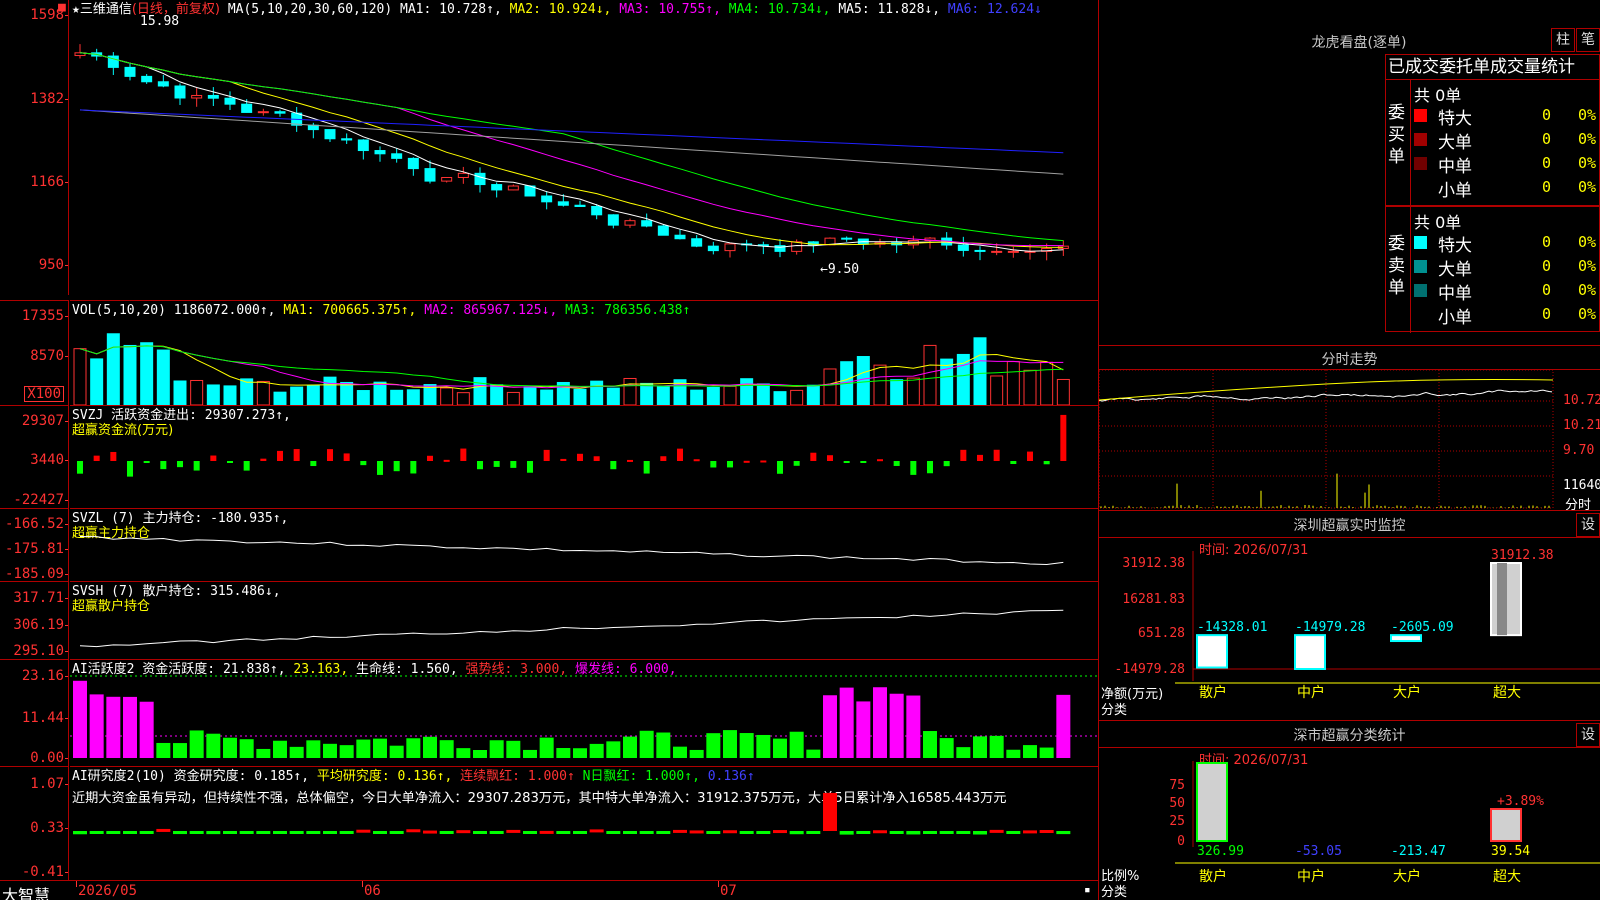  What do you see at coordinates (36, 549) in the screenshot?
I see `svzl-tick-2: -175.81` at bounding box center [36, 549].